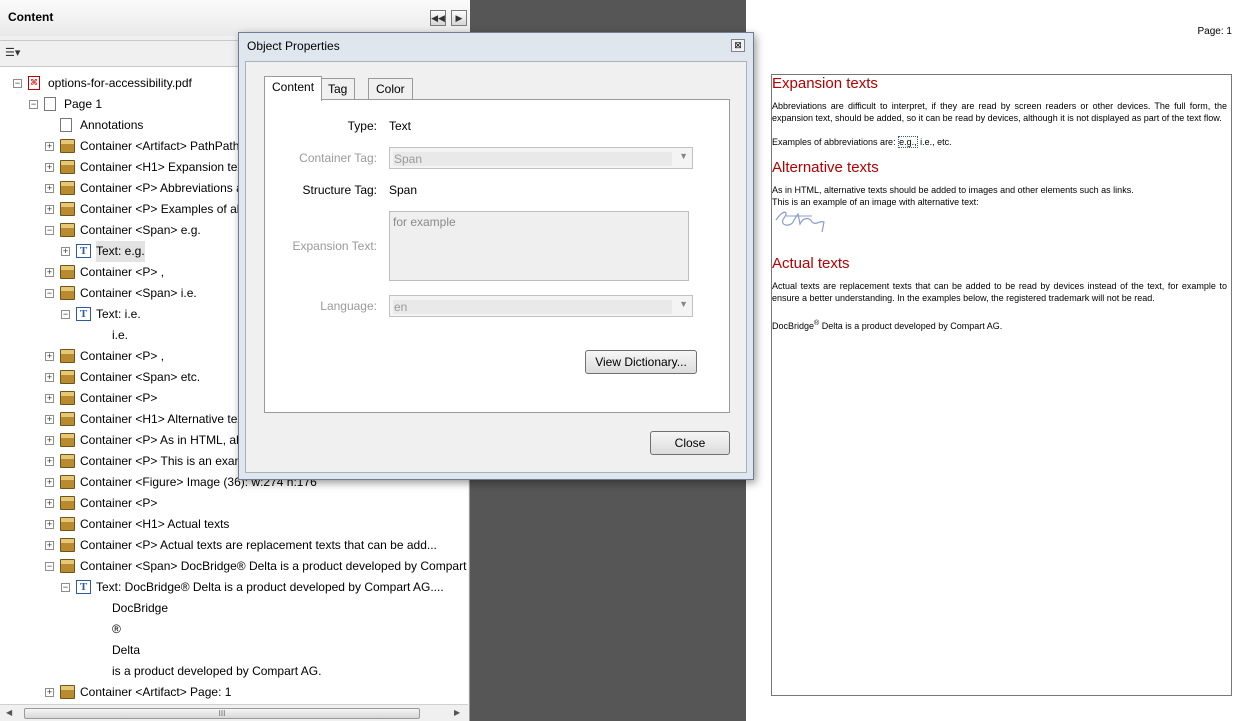 The height and width of the screenshot is (721, 1257). What do you see at coordinates (293, 46) in the screenshot?
I see `dialog-title: Object Properties` at bounding box center [293, 46].